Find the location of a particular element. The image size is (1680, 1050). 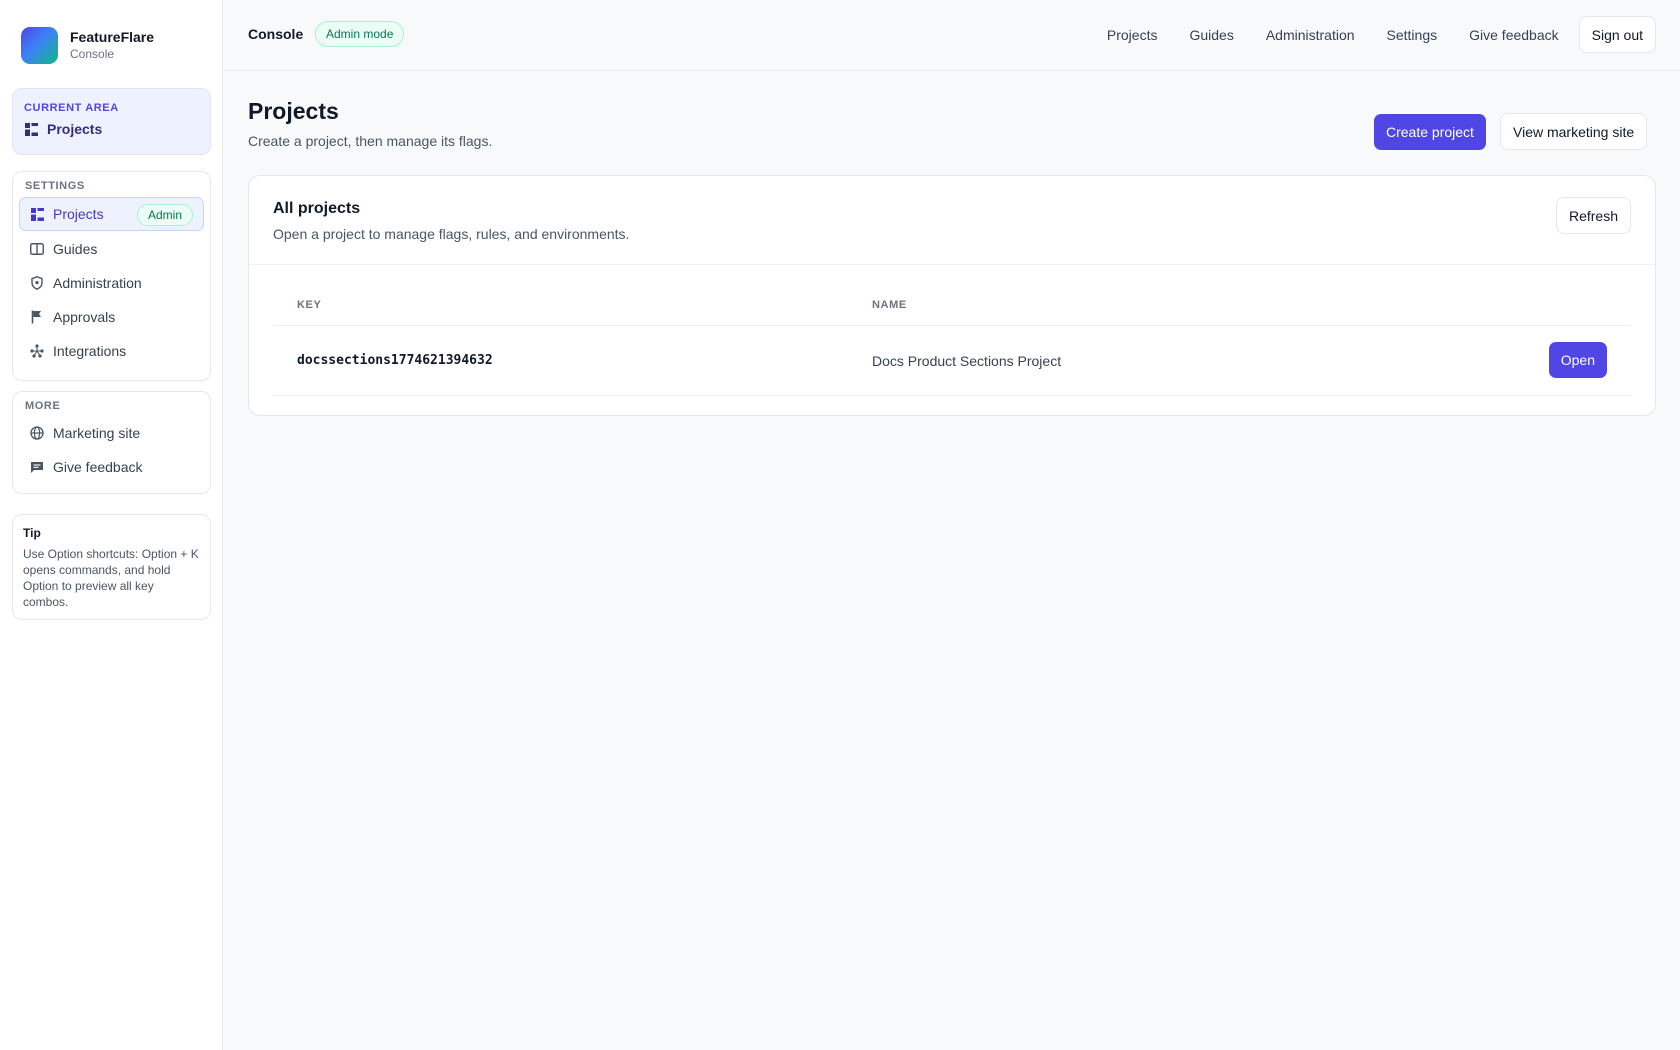

sidebar-item-marketing-site: Marketing site is located at coordinates (111, 433).